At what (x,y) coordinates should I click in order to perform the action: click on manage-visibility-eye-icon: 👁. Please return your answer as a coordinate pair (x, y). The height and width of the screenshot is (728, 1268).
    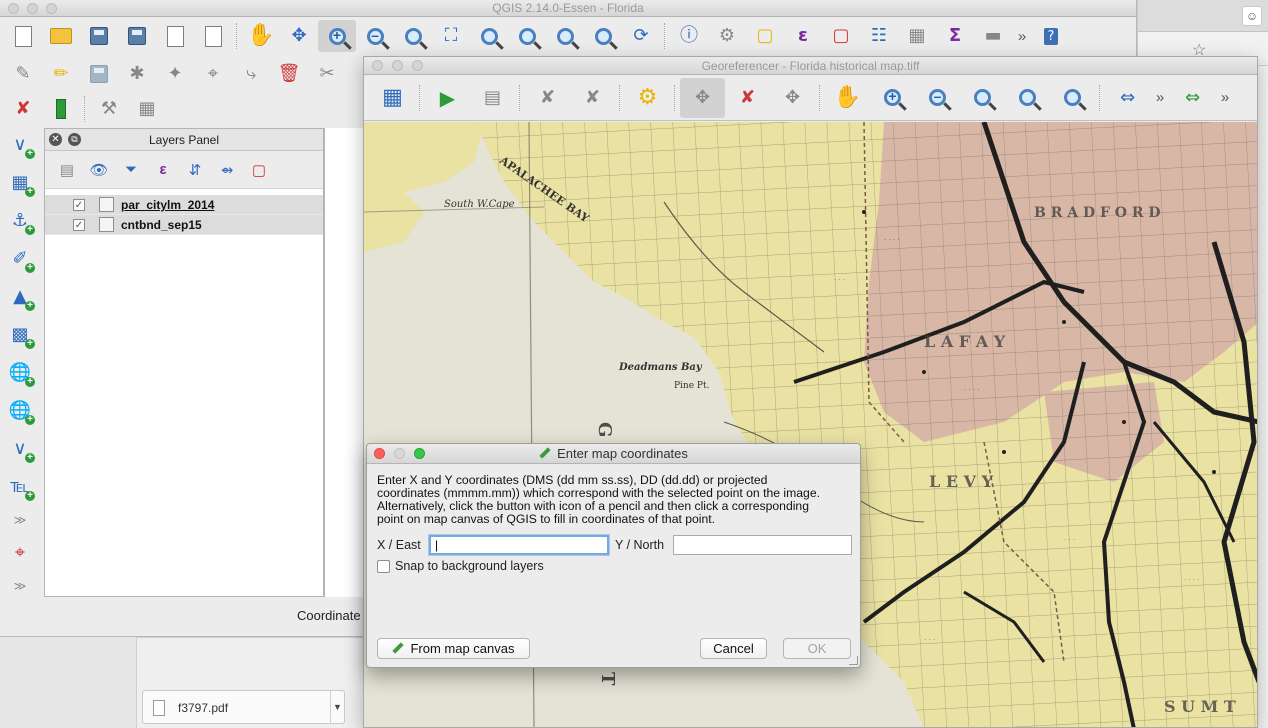
    Looking at the image, I should click on (99, 170).